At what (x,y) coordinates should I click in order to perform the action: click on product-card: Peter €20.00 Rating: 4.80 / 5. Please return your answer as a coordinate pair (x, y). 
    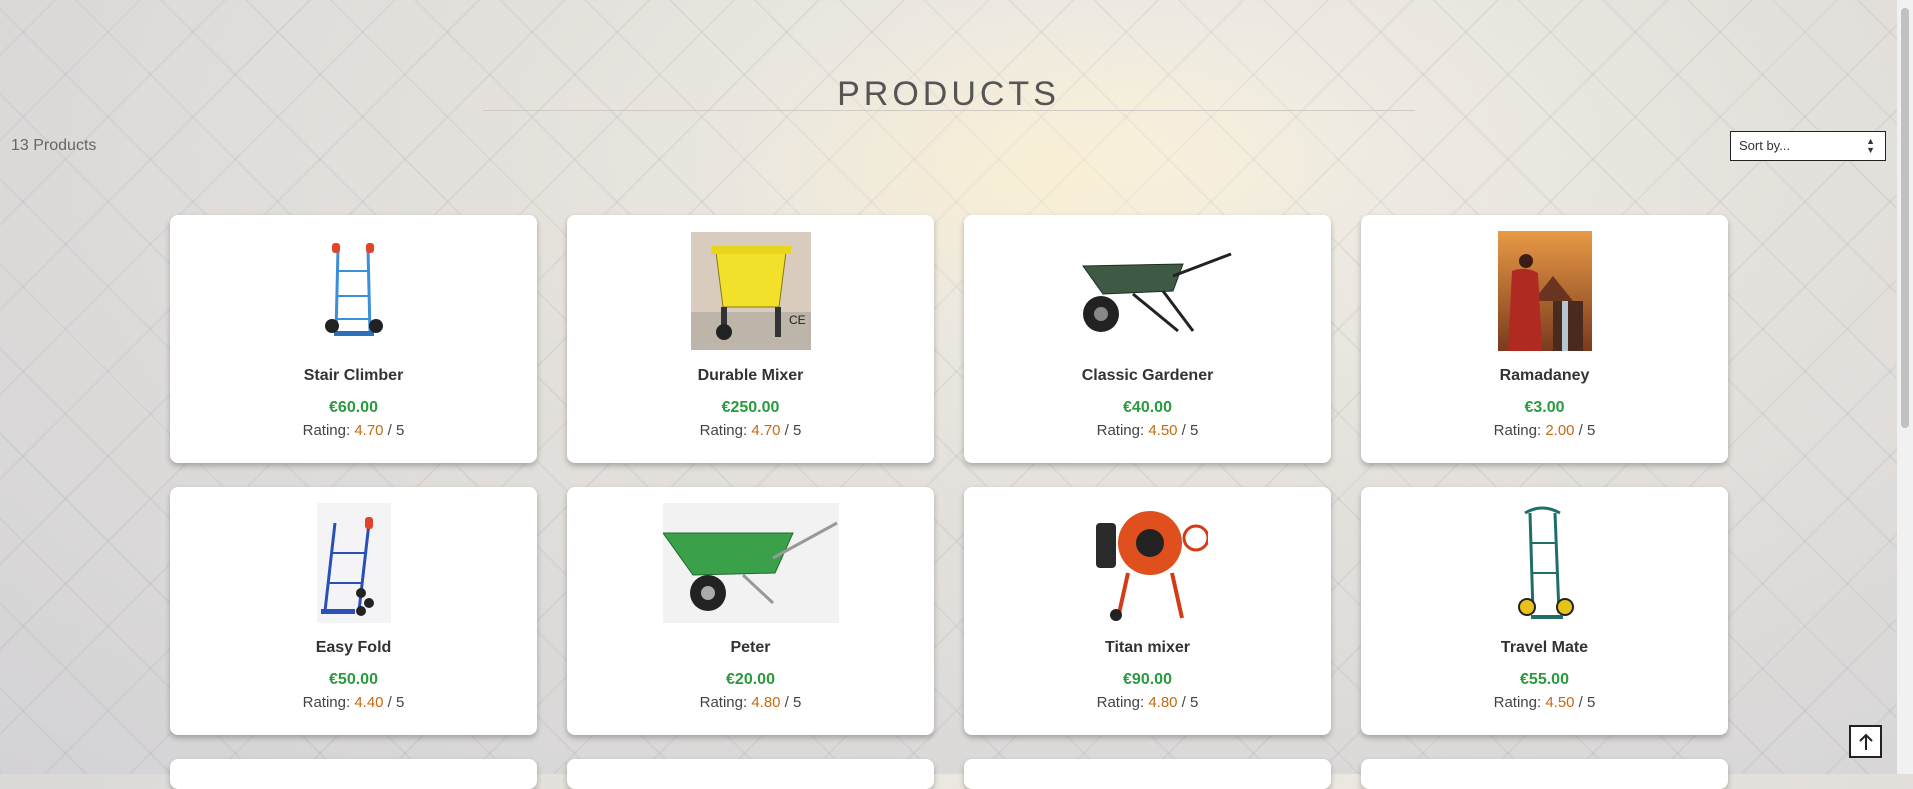
    Looking at the image, I should click on (750, 611).